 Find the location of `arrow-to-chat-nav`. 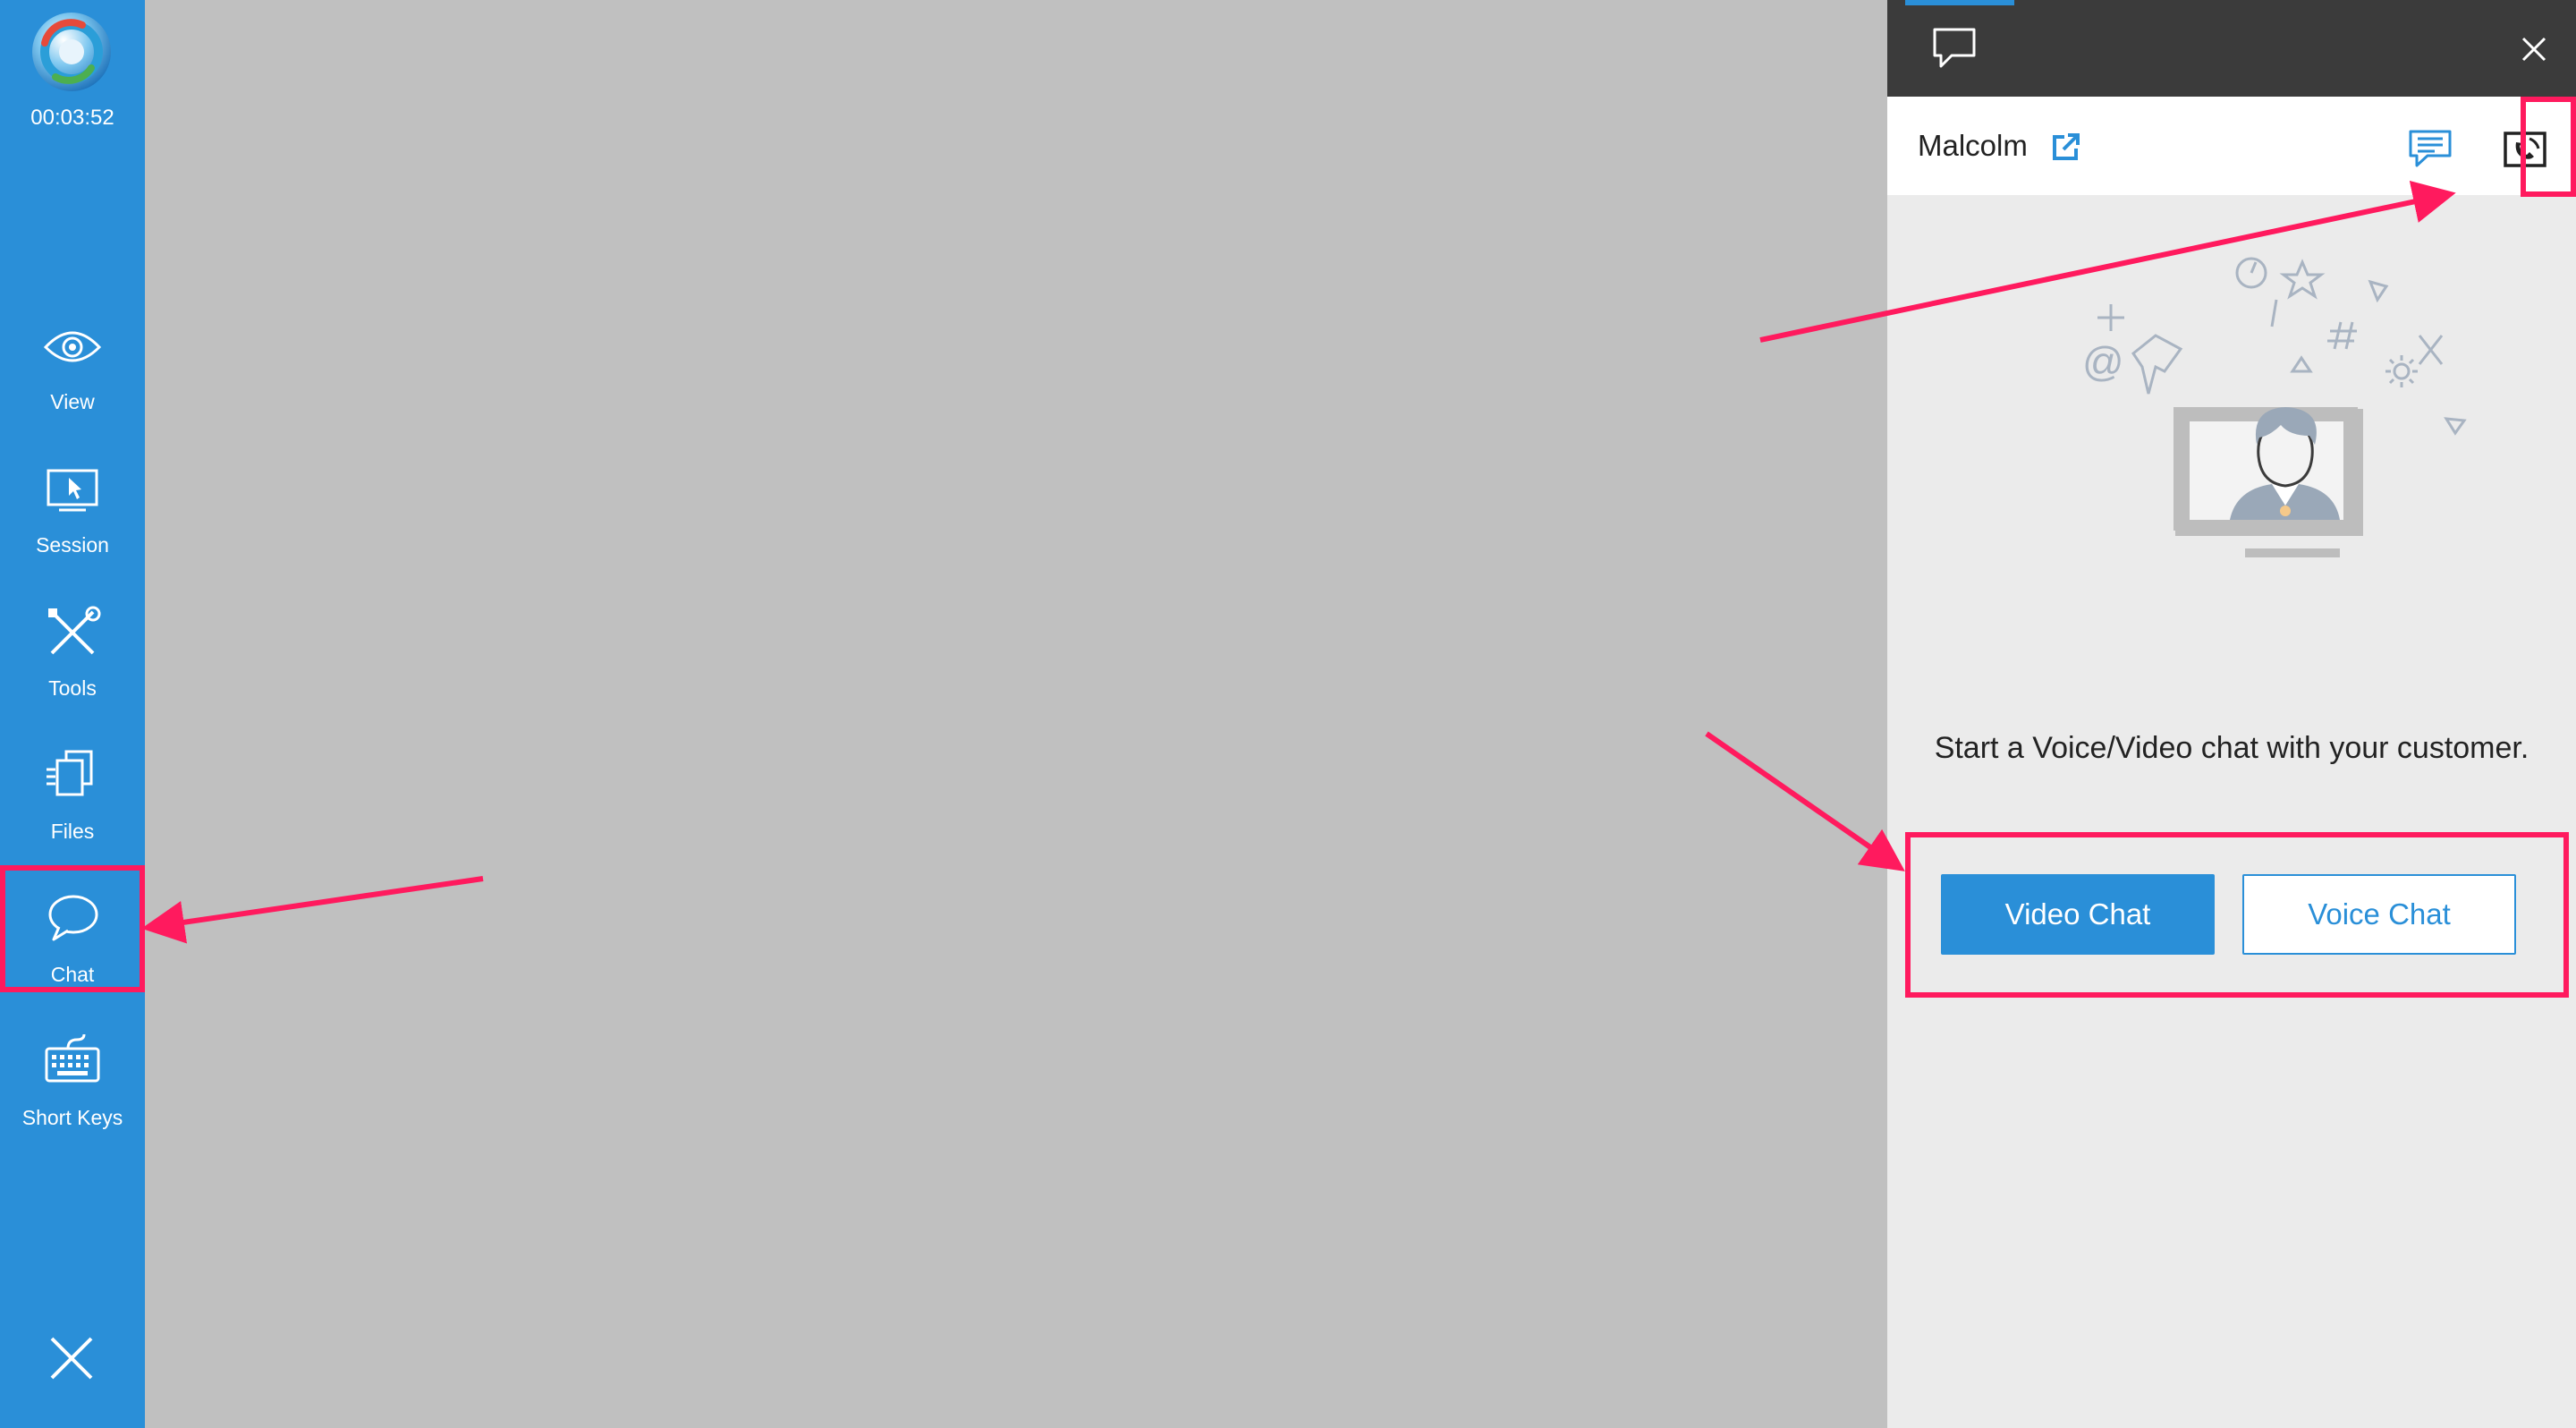

arrow-to-chat-nav is located at coordinates (312, 910).